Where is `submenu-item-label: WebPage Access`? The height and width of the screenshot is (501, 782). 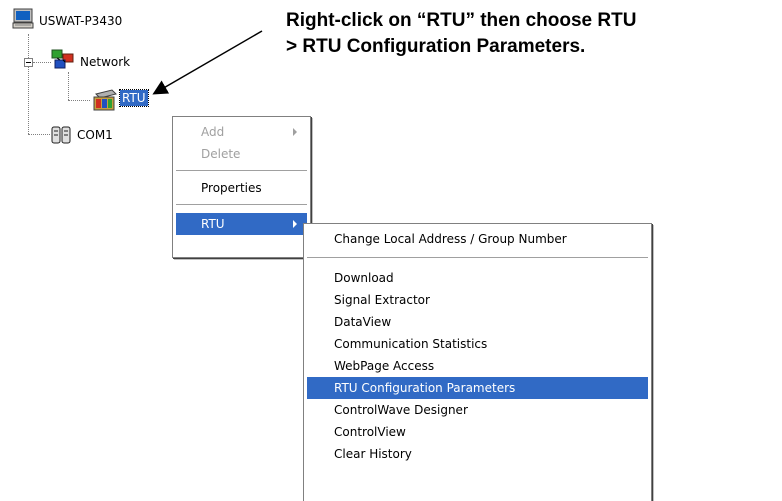
submenu-item-label: WebPage Access is located at coordinates (384, 366).